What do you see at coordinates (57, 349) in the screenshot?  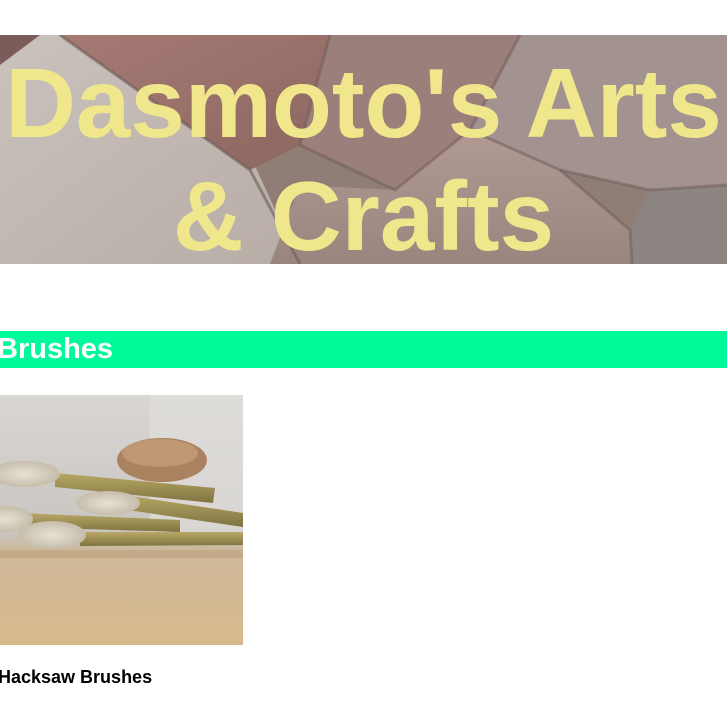 I see `section-heading: Brushes` at bounding box center [57, 349].